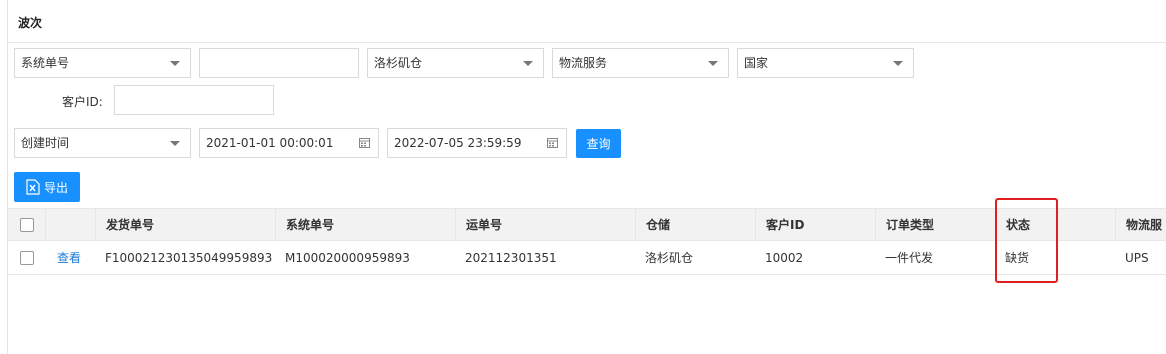  I want to click on header-customer-id: 客户ID, so click(815, 224).